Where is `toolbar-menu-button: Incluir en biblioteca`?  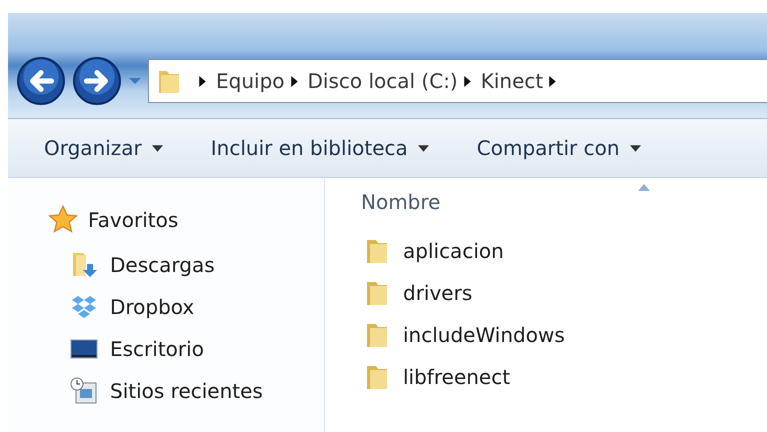 toolbar-menu-button: Incluir en biblioteca is located at coordinates (319, 148).